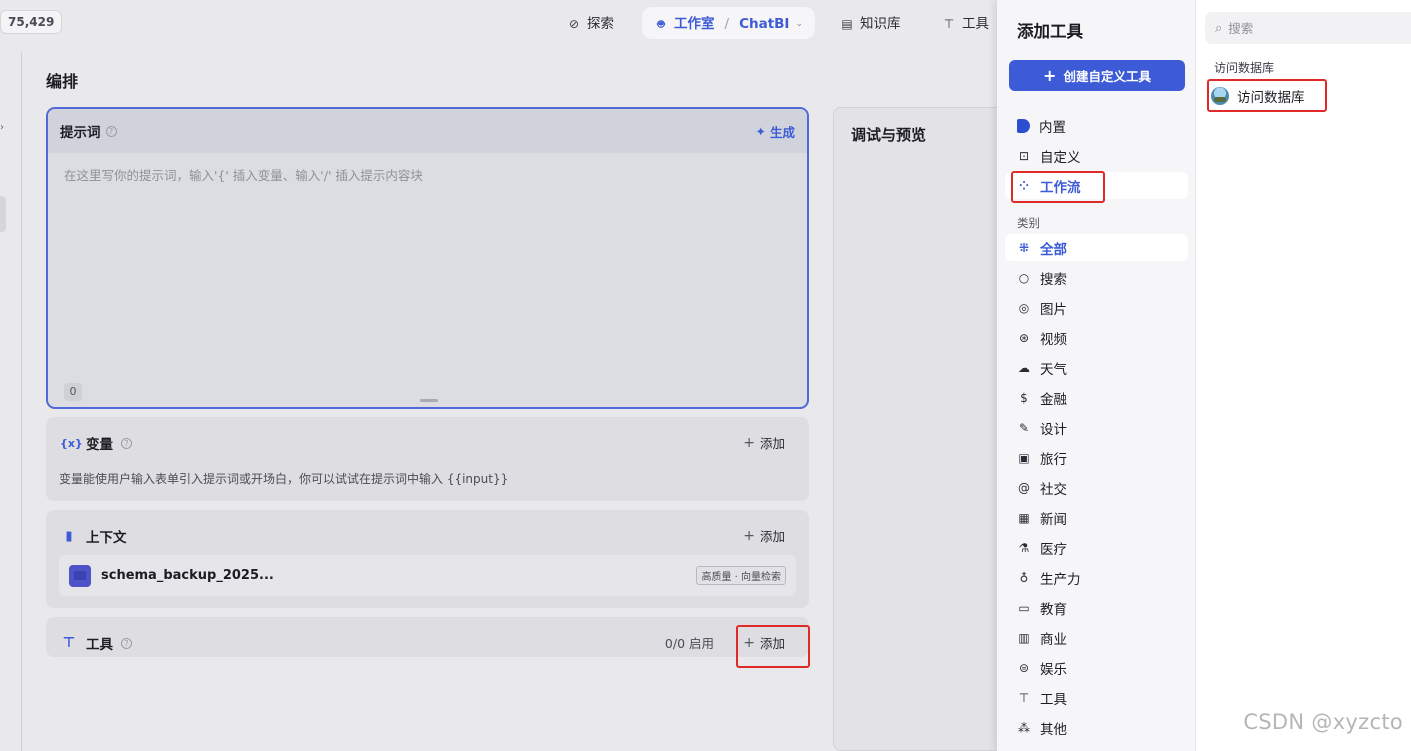 This screenshot has height=751, width=1411. What do you see at coordinates (1096, 457) in the screenshot?
I see `category-travel: ▣ 旅行` at bounding box center [1096, 457].